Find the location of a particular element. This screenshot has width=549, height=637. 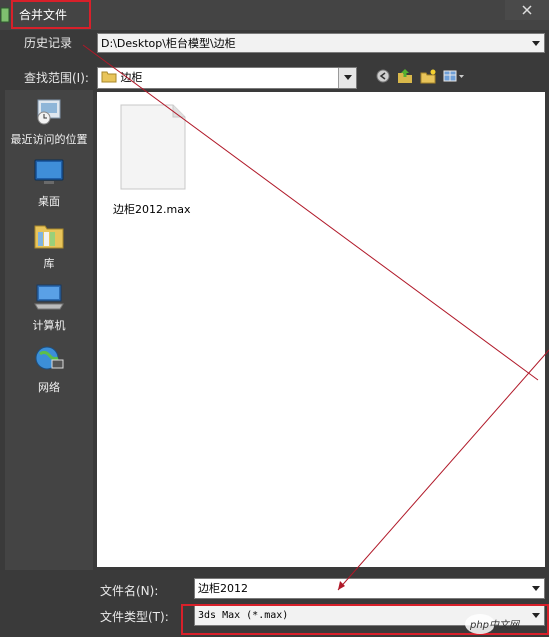

watermark-text: php中文网 is located at coordinates (495, 625).